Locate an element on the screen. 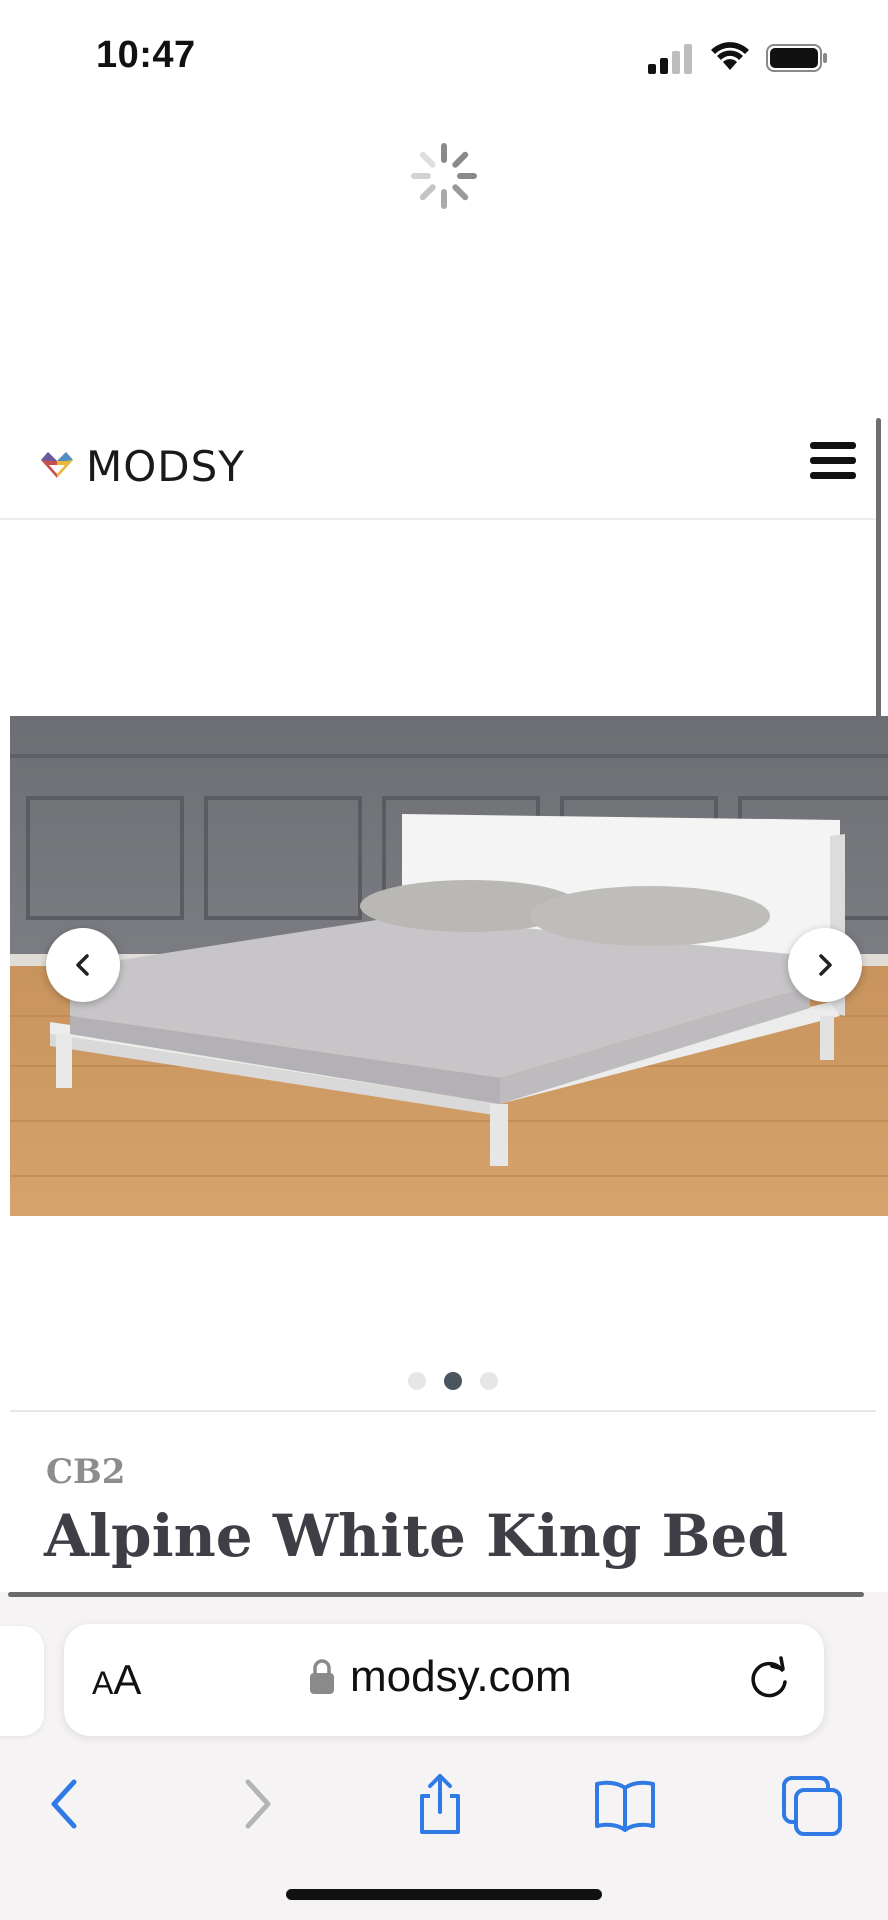 The width and height of the screenshot is (888, 1920). previous-tab-peek is located at coordinates (22, 1681).